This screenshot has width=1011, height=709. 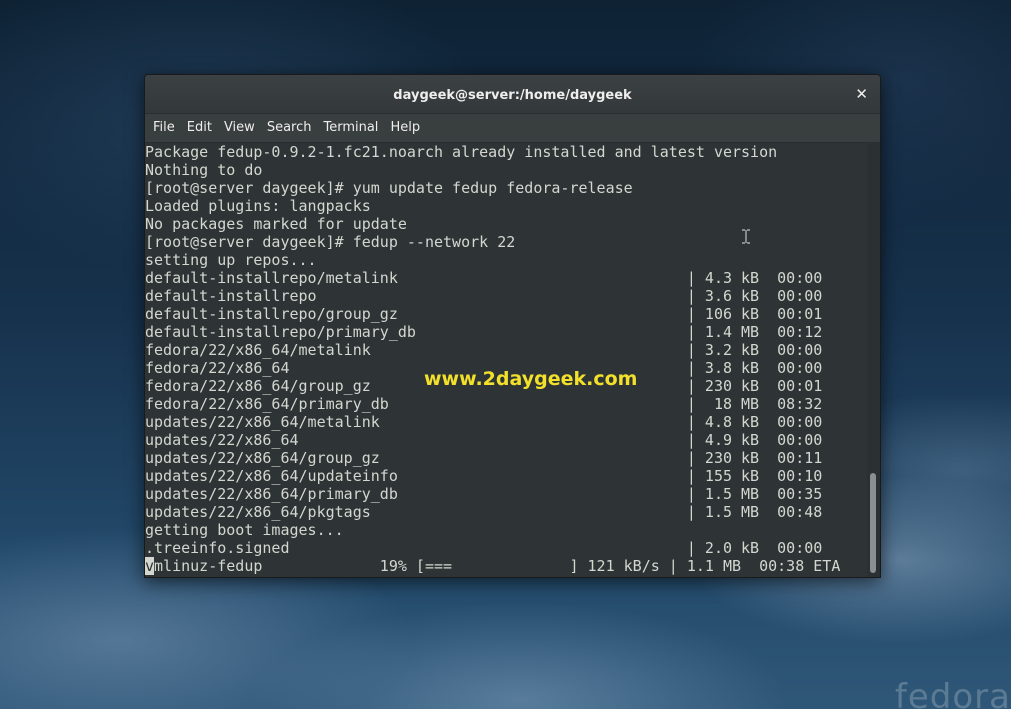 I want to click on menu-search: Search, so click(x=289, y=128).